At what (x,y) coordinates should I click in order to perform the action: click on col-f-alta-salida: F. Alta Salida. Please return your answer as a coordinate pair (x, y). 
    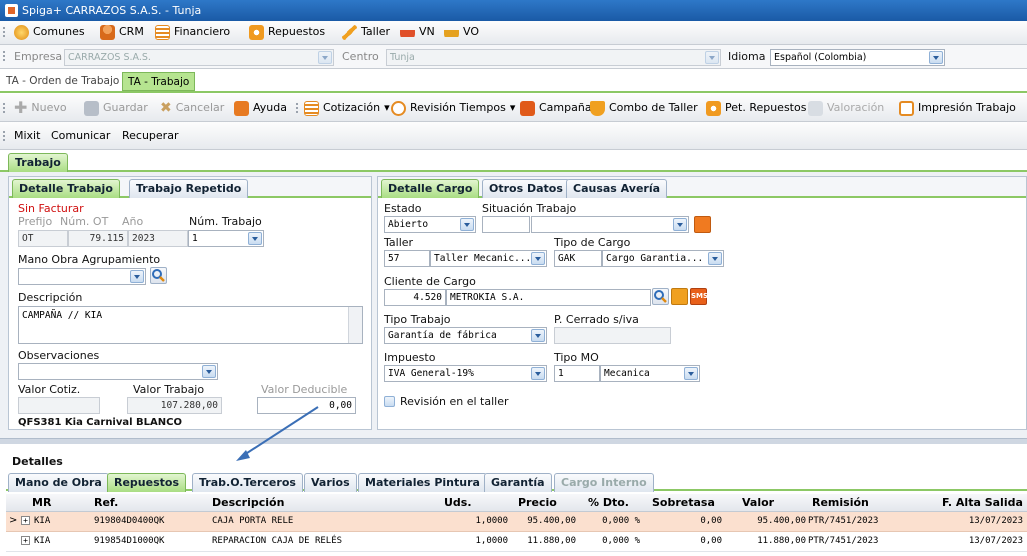
    Looking at the image, I should click on (982, 502).